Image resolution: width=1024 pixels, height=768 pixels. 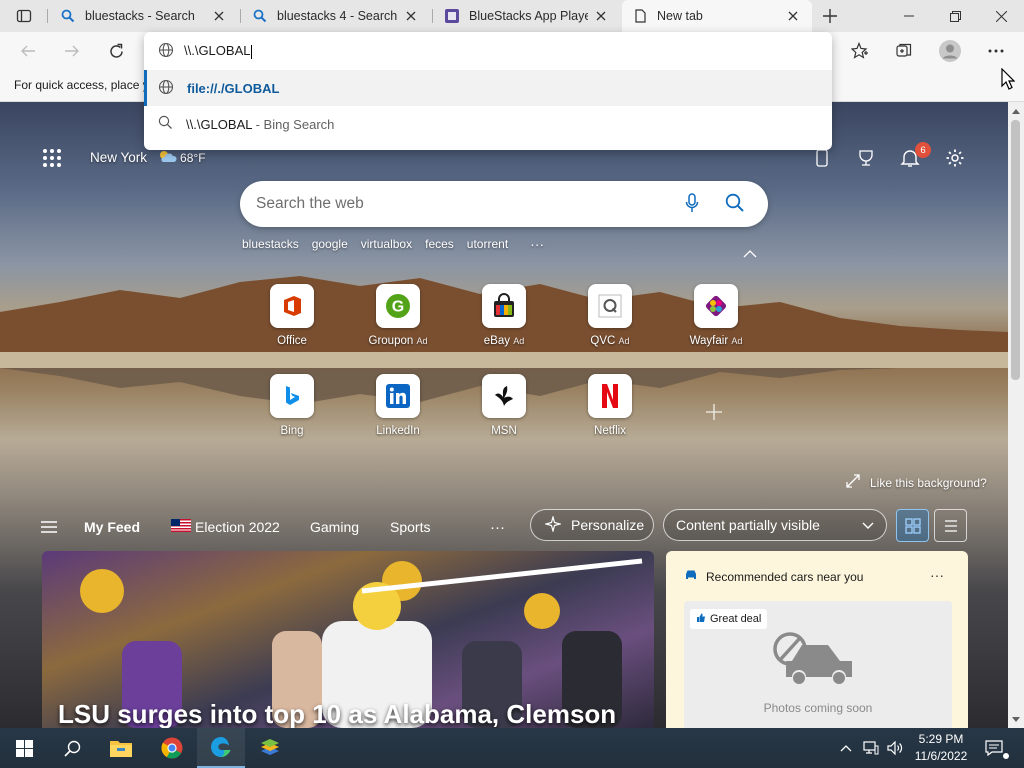 What do you see at coordinates (537, 244) in the screenshot?
I see `trending-more-button: ···` at bounding box center [537, 244].